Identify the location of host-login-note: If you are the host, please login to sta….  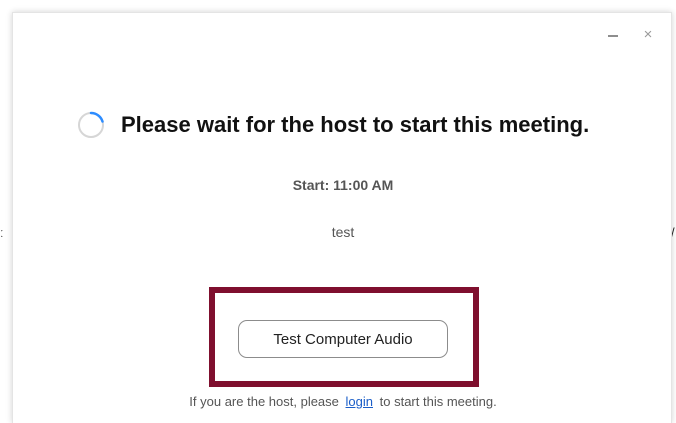
(343, 401).